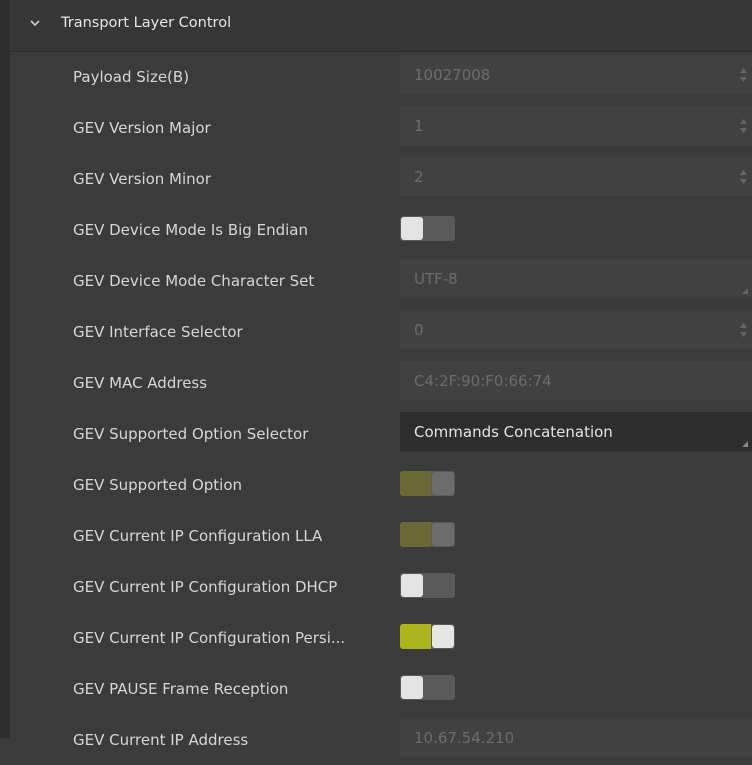 The image size is (752, 765). I want to click on field-value: 10027008, so click(452, 74).